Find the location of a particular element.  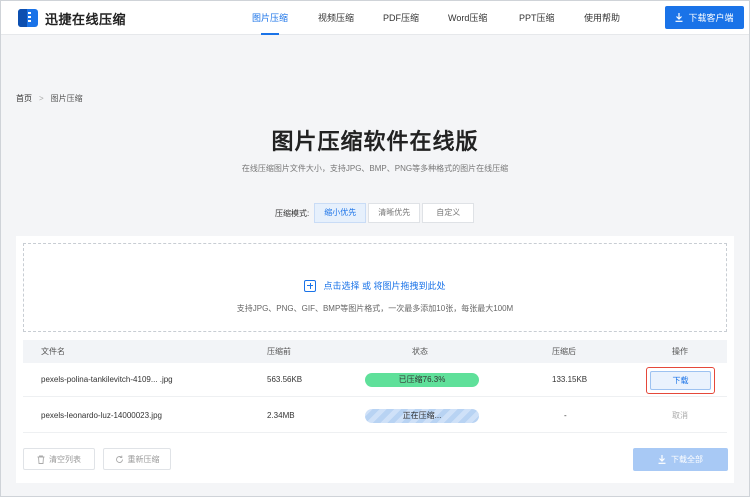

mode-option-smaller: 缩小优先 is located at coordinates (340, 213).